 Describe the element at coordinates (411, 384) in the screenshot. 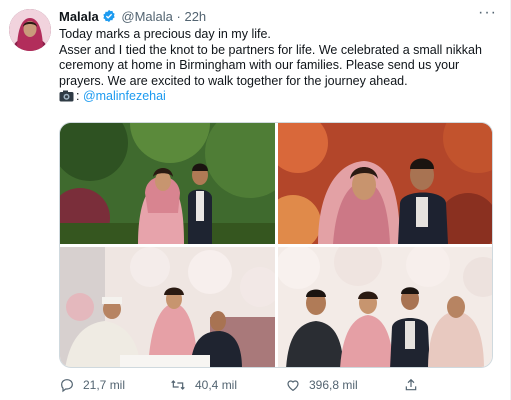

I see `share-icon` at that location.